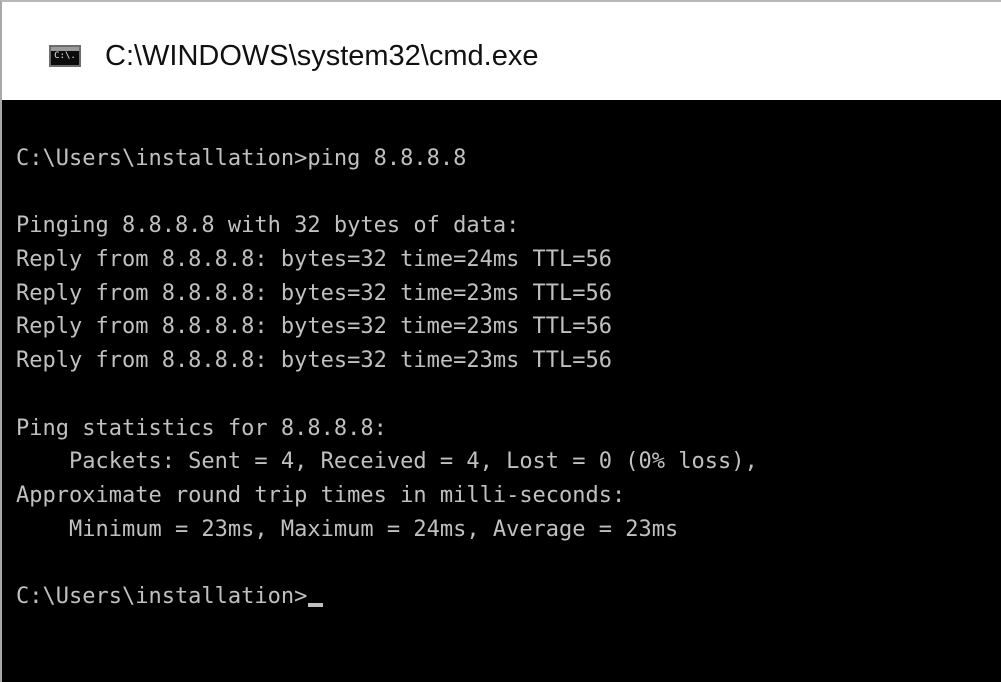  I want to click on title-bar: C:\. C:\WINDOWS\system32\cmd.exe, so click(501, 51).